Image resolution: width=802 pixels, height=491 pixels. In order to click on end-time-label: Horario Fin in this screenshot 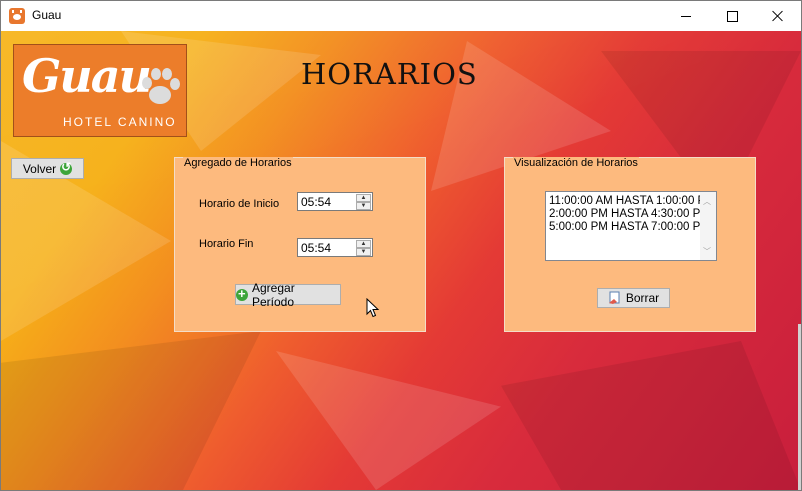, I will do `click(226, 244)`.